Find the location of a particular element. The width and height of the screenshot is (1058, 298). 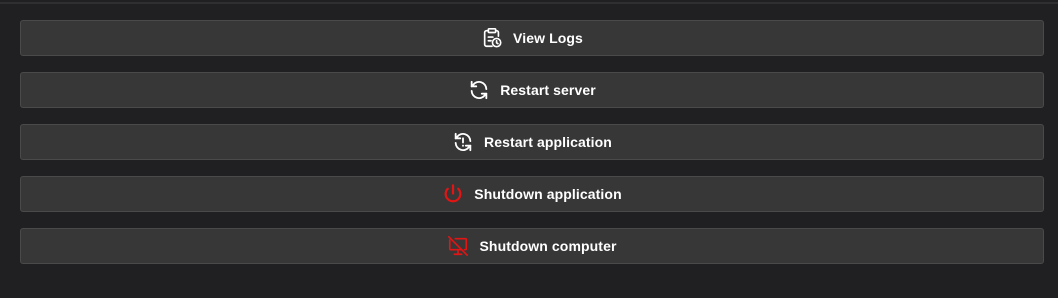

restart-server-label: Restart server is located at coordinates (548, 90).